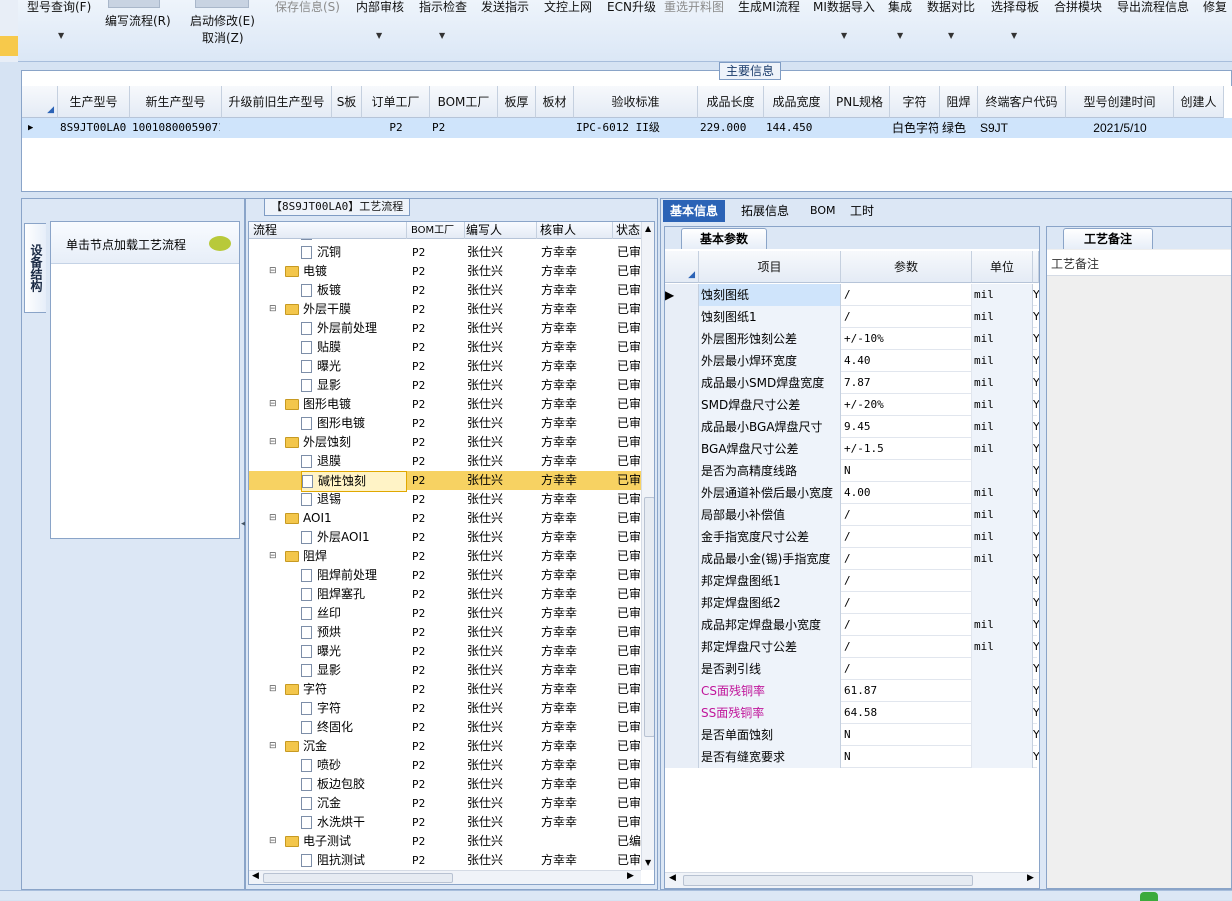 Image resolution: width=1232 pixels, height=901 pixels. Describe the element at coordinates (852, 471) in the screenshot. I see `param-row: 是否为高精度线路 N Y` at that location.